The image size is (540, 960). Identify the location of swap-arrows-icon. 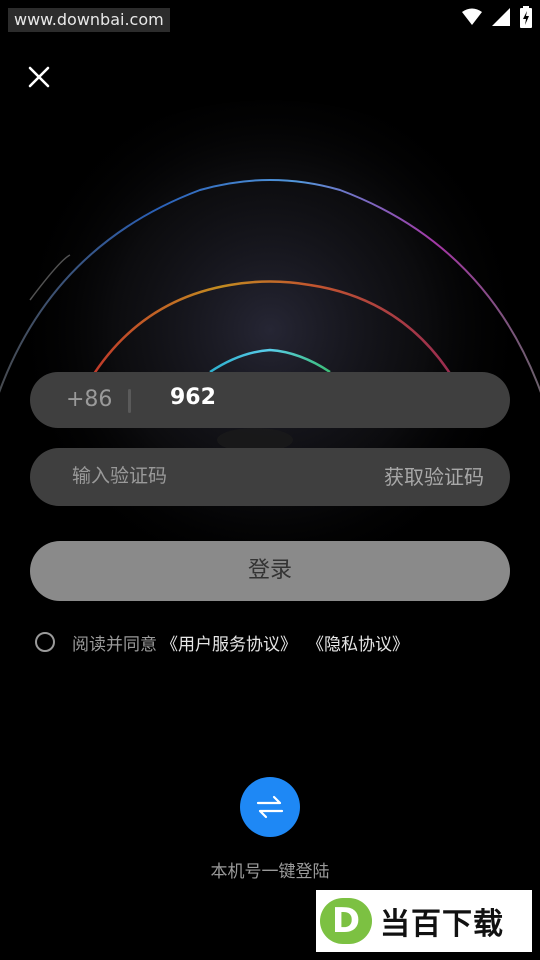
(270, 807).